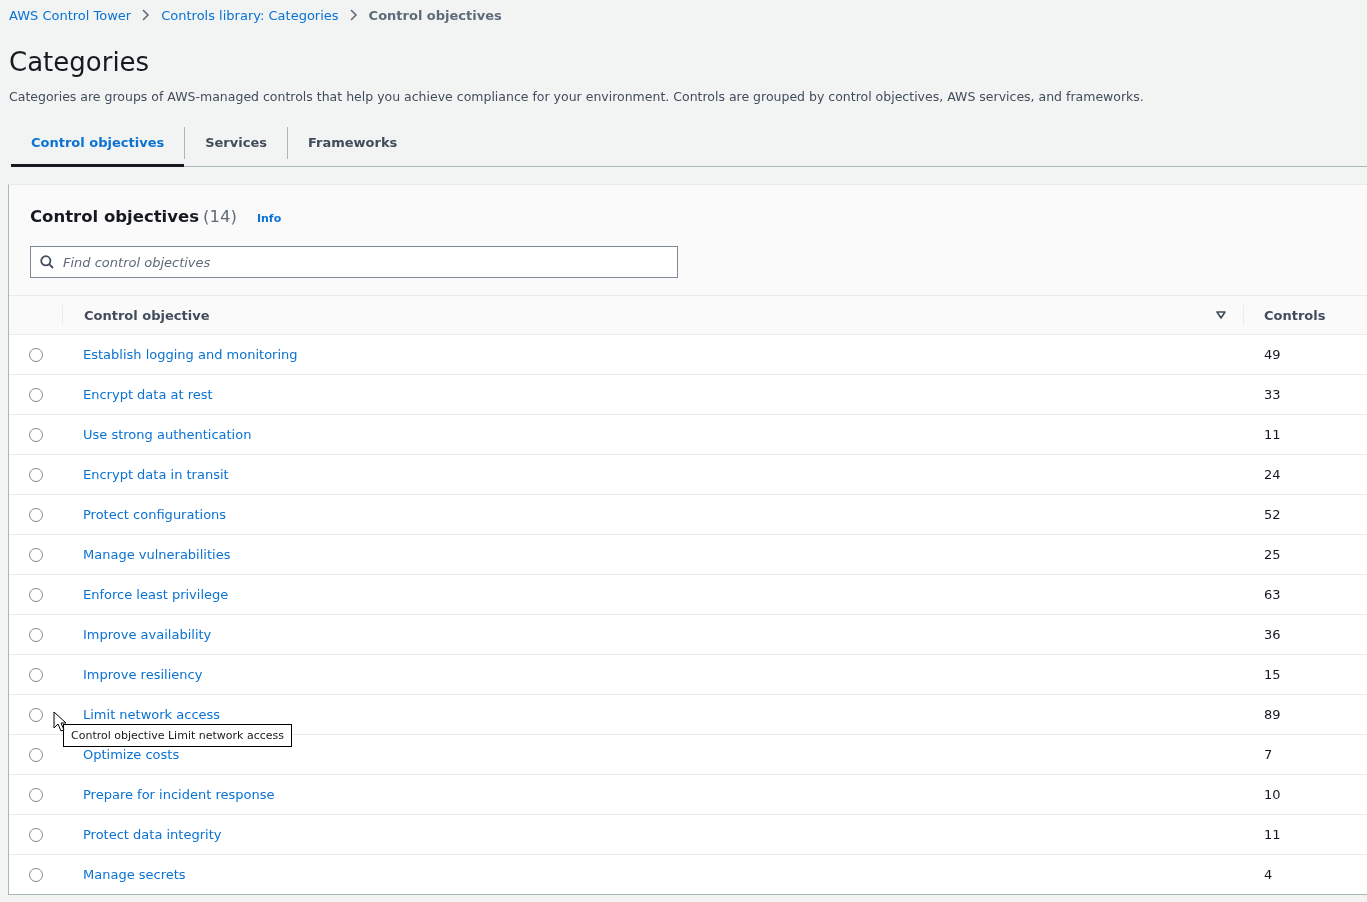 The image size is (1367, 902). Describe the element at coordinates (115, 216) in the screenshot. I see `panel-title: Control objectives` at that location.